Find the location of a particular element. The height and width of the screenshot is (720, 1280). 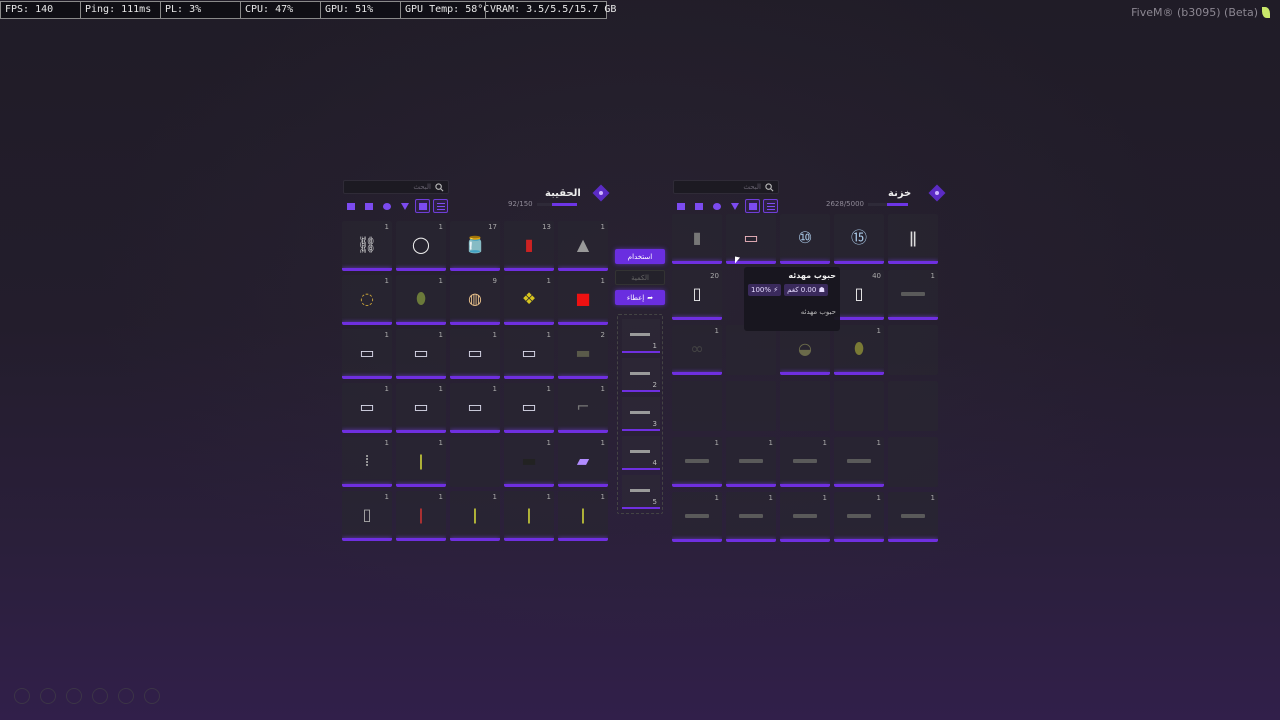

stash-filter-swap is located at coordinates (752, 206).